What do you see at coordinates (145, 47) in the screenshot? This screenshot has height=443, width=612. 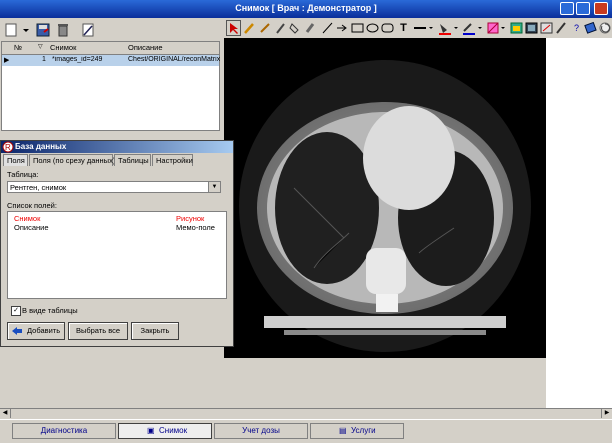 I see `column-header-description: Описание` at bounding box center [145, 47].